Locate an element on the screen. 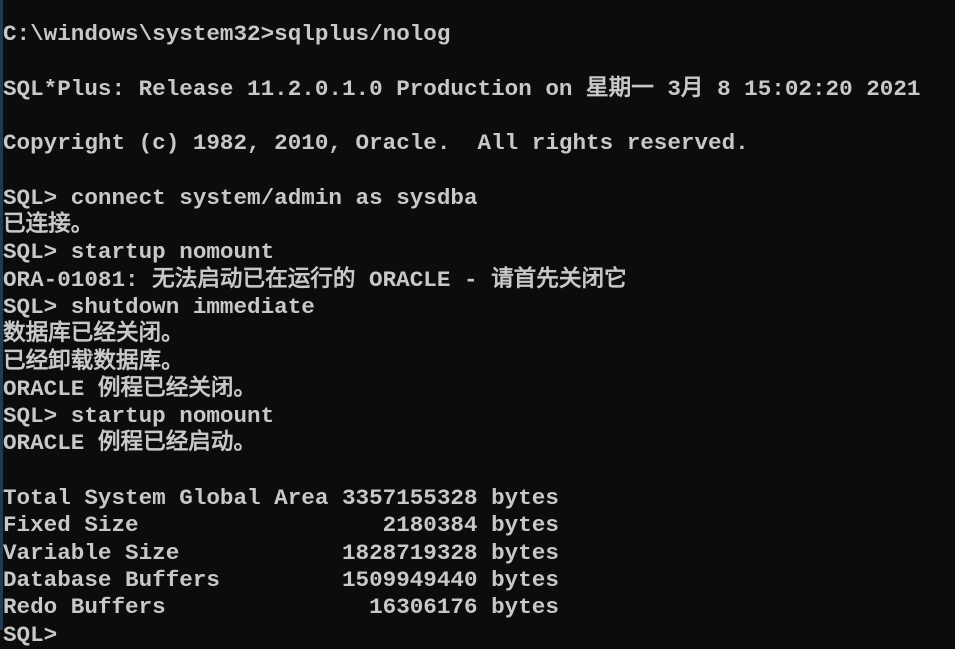  console-line: Fixed Size 2180384 bytes is located at coordinates (281, 525).